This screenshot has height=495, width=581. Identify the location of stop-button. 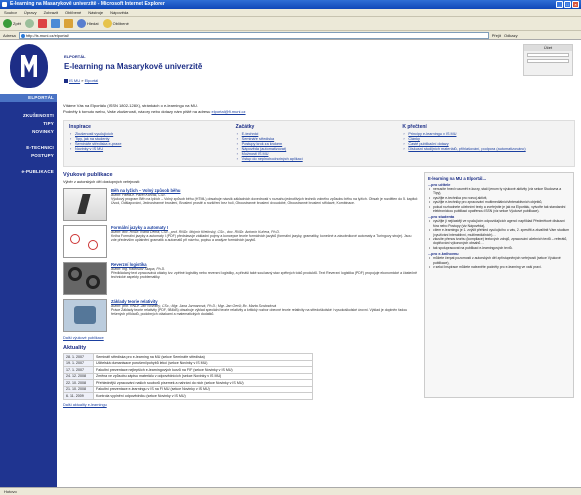
(43, 23).